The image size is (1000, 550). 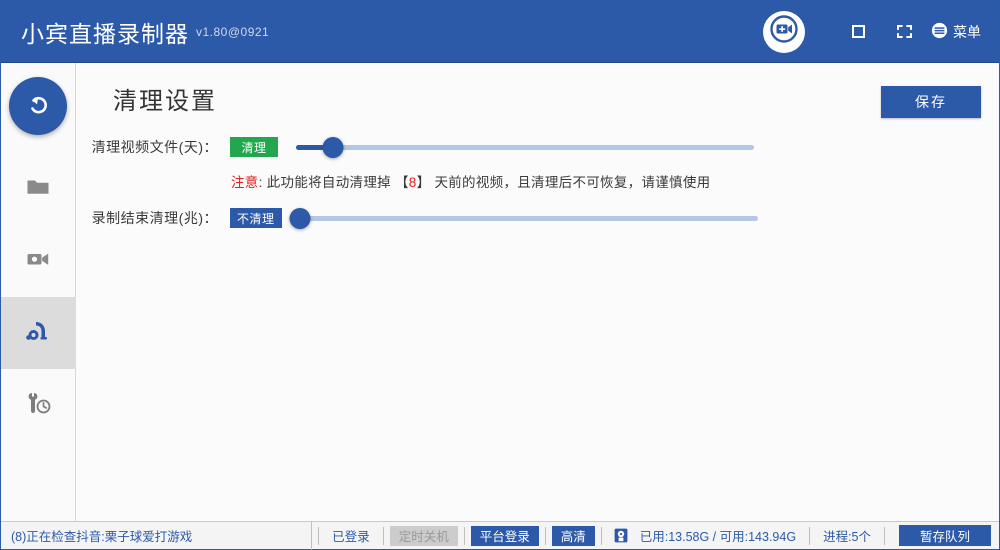 What do you see at coordinates (262, 182) in the screenshot?
I see `warning-colon: :` at bounding box center [262, 182].